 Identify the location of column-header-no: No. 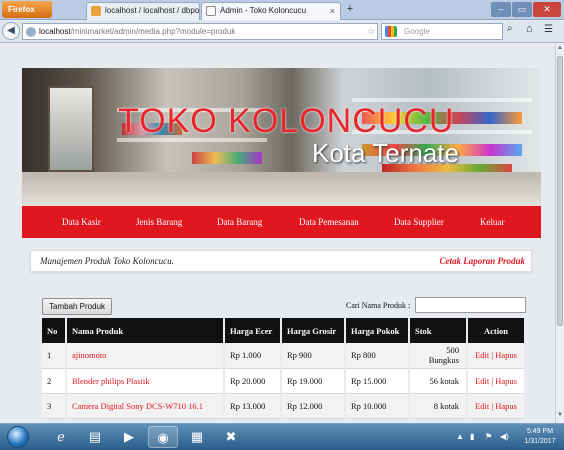
(54, 330).